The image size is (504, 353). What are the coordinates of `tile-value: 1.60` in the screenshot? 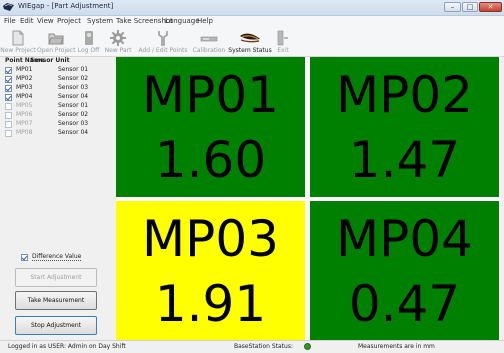 It's located at (210, 160).